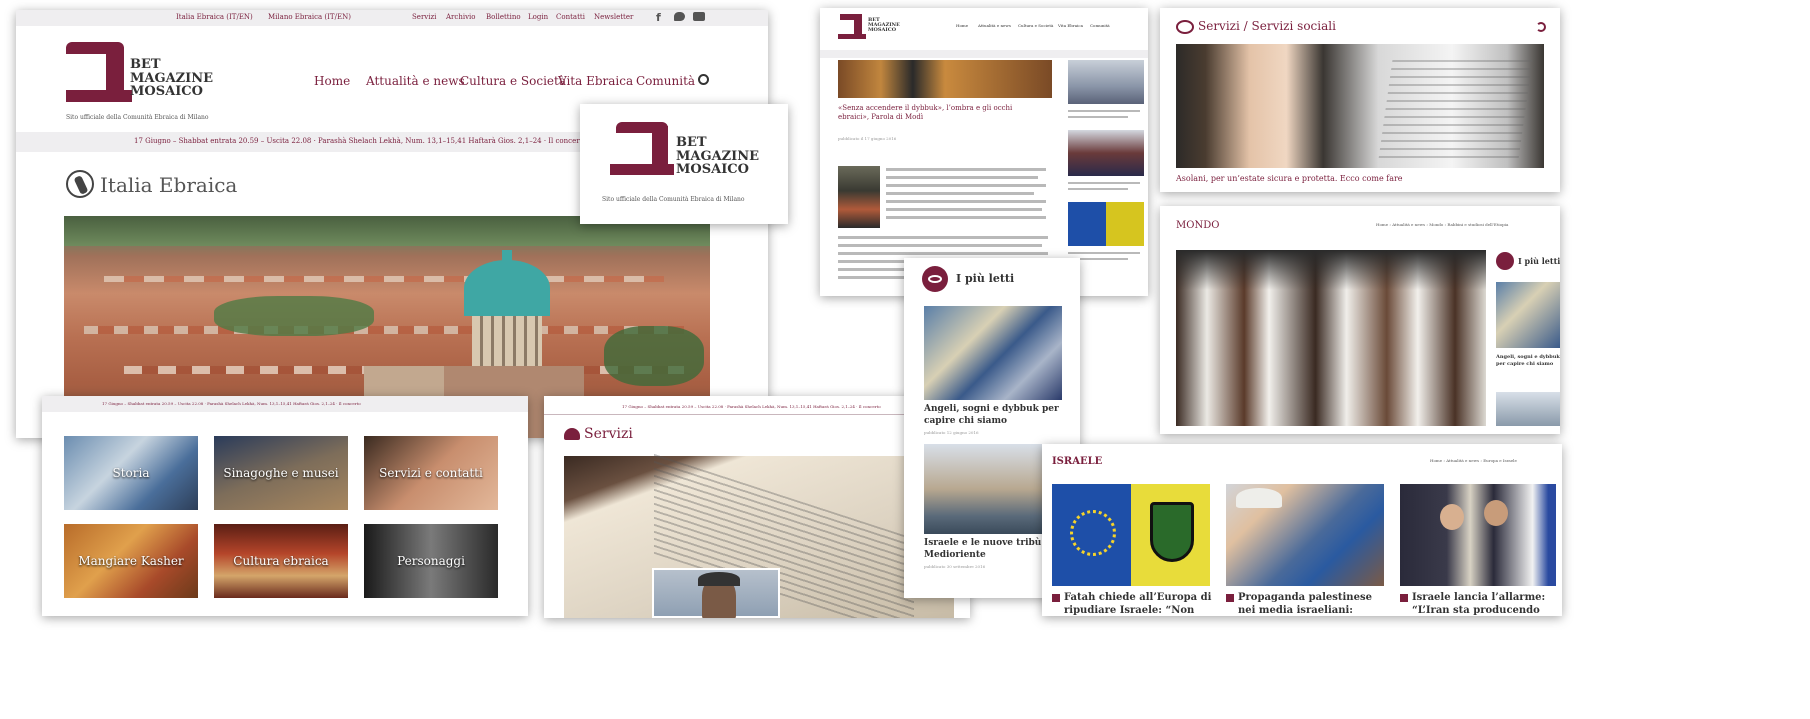 This screenshot has width=1810, height=719. Describe the element at coordinates (281, 473) in the screenshot. I see `tile-sinagoghe: Sinagoghe e musei` at that location.